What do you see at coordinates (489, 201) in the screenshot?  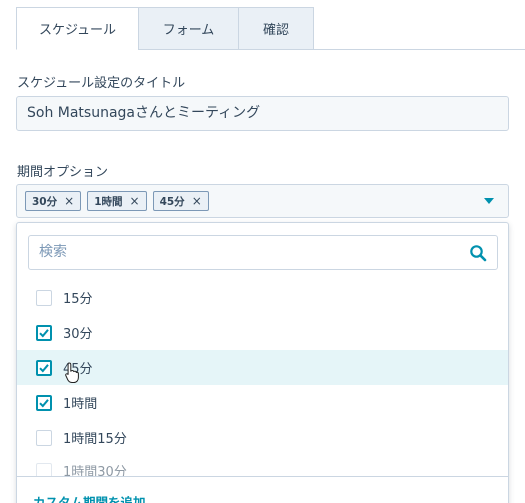 I see `caret-down-icon` at bounding box center [489, 201].